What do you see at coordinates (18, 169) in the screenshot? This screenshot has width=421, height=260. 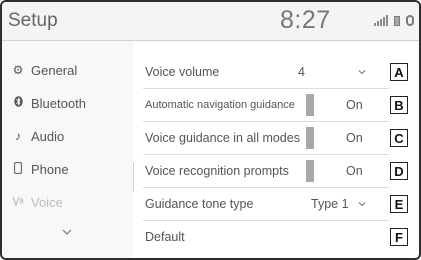 I see `phone-icon` at bounding box center [18, 169].